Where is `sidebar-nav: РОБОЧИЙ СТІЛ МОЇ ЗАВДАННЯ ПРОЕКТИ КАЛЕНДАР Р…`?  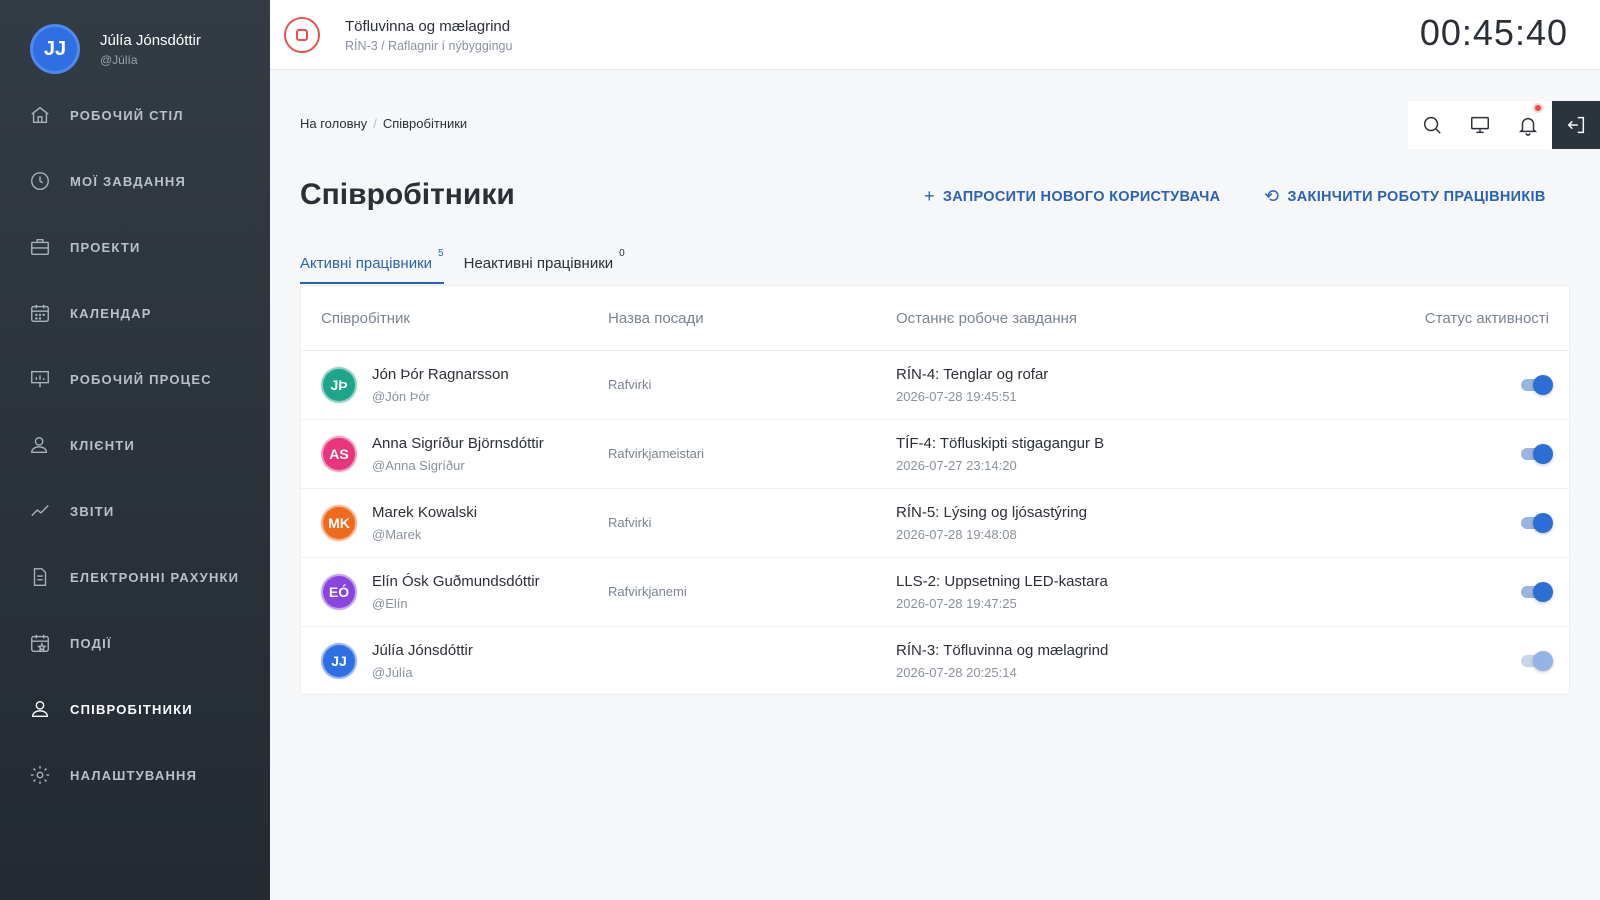
sidebar-nav: РОБОЧИЙ СТІЛ МОЇ ЗАВДАННЯ ПРОЕКТИ КАЛЕНДАР Р… is located at coordinates (135, 445).